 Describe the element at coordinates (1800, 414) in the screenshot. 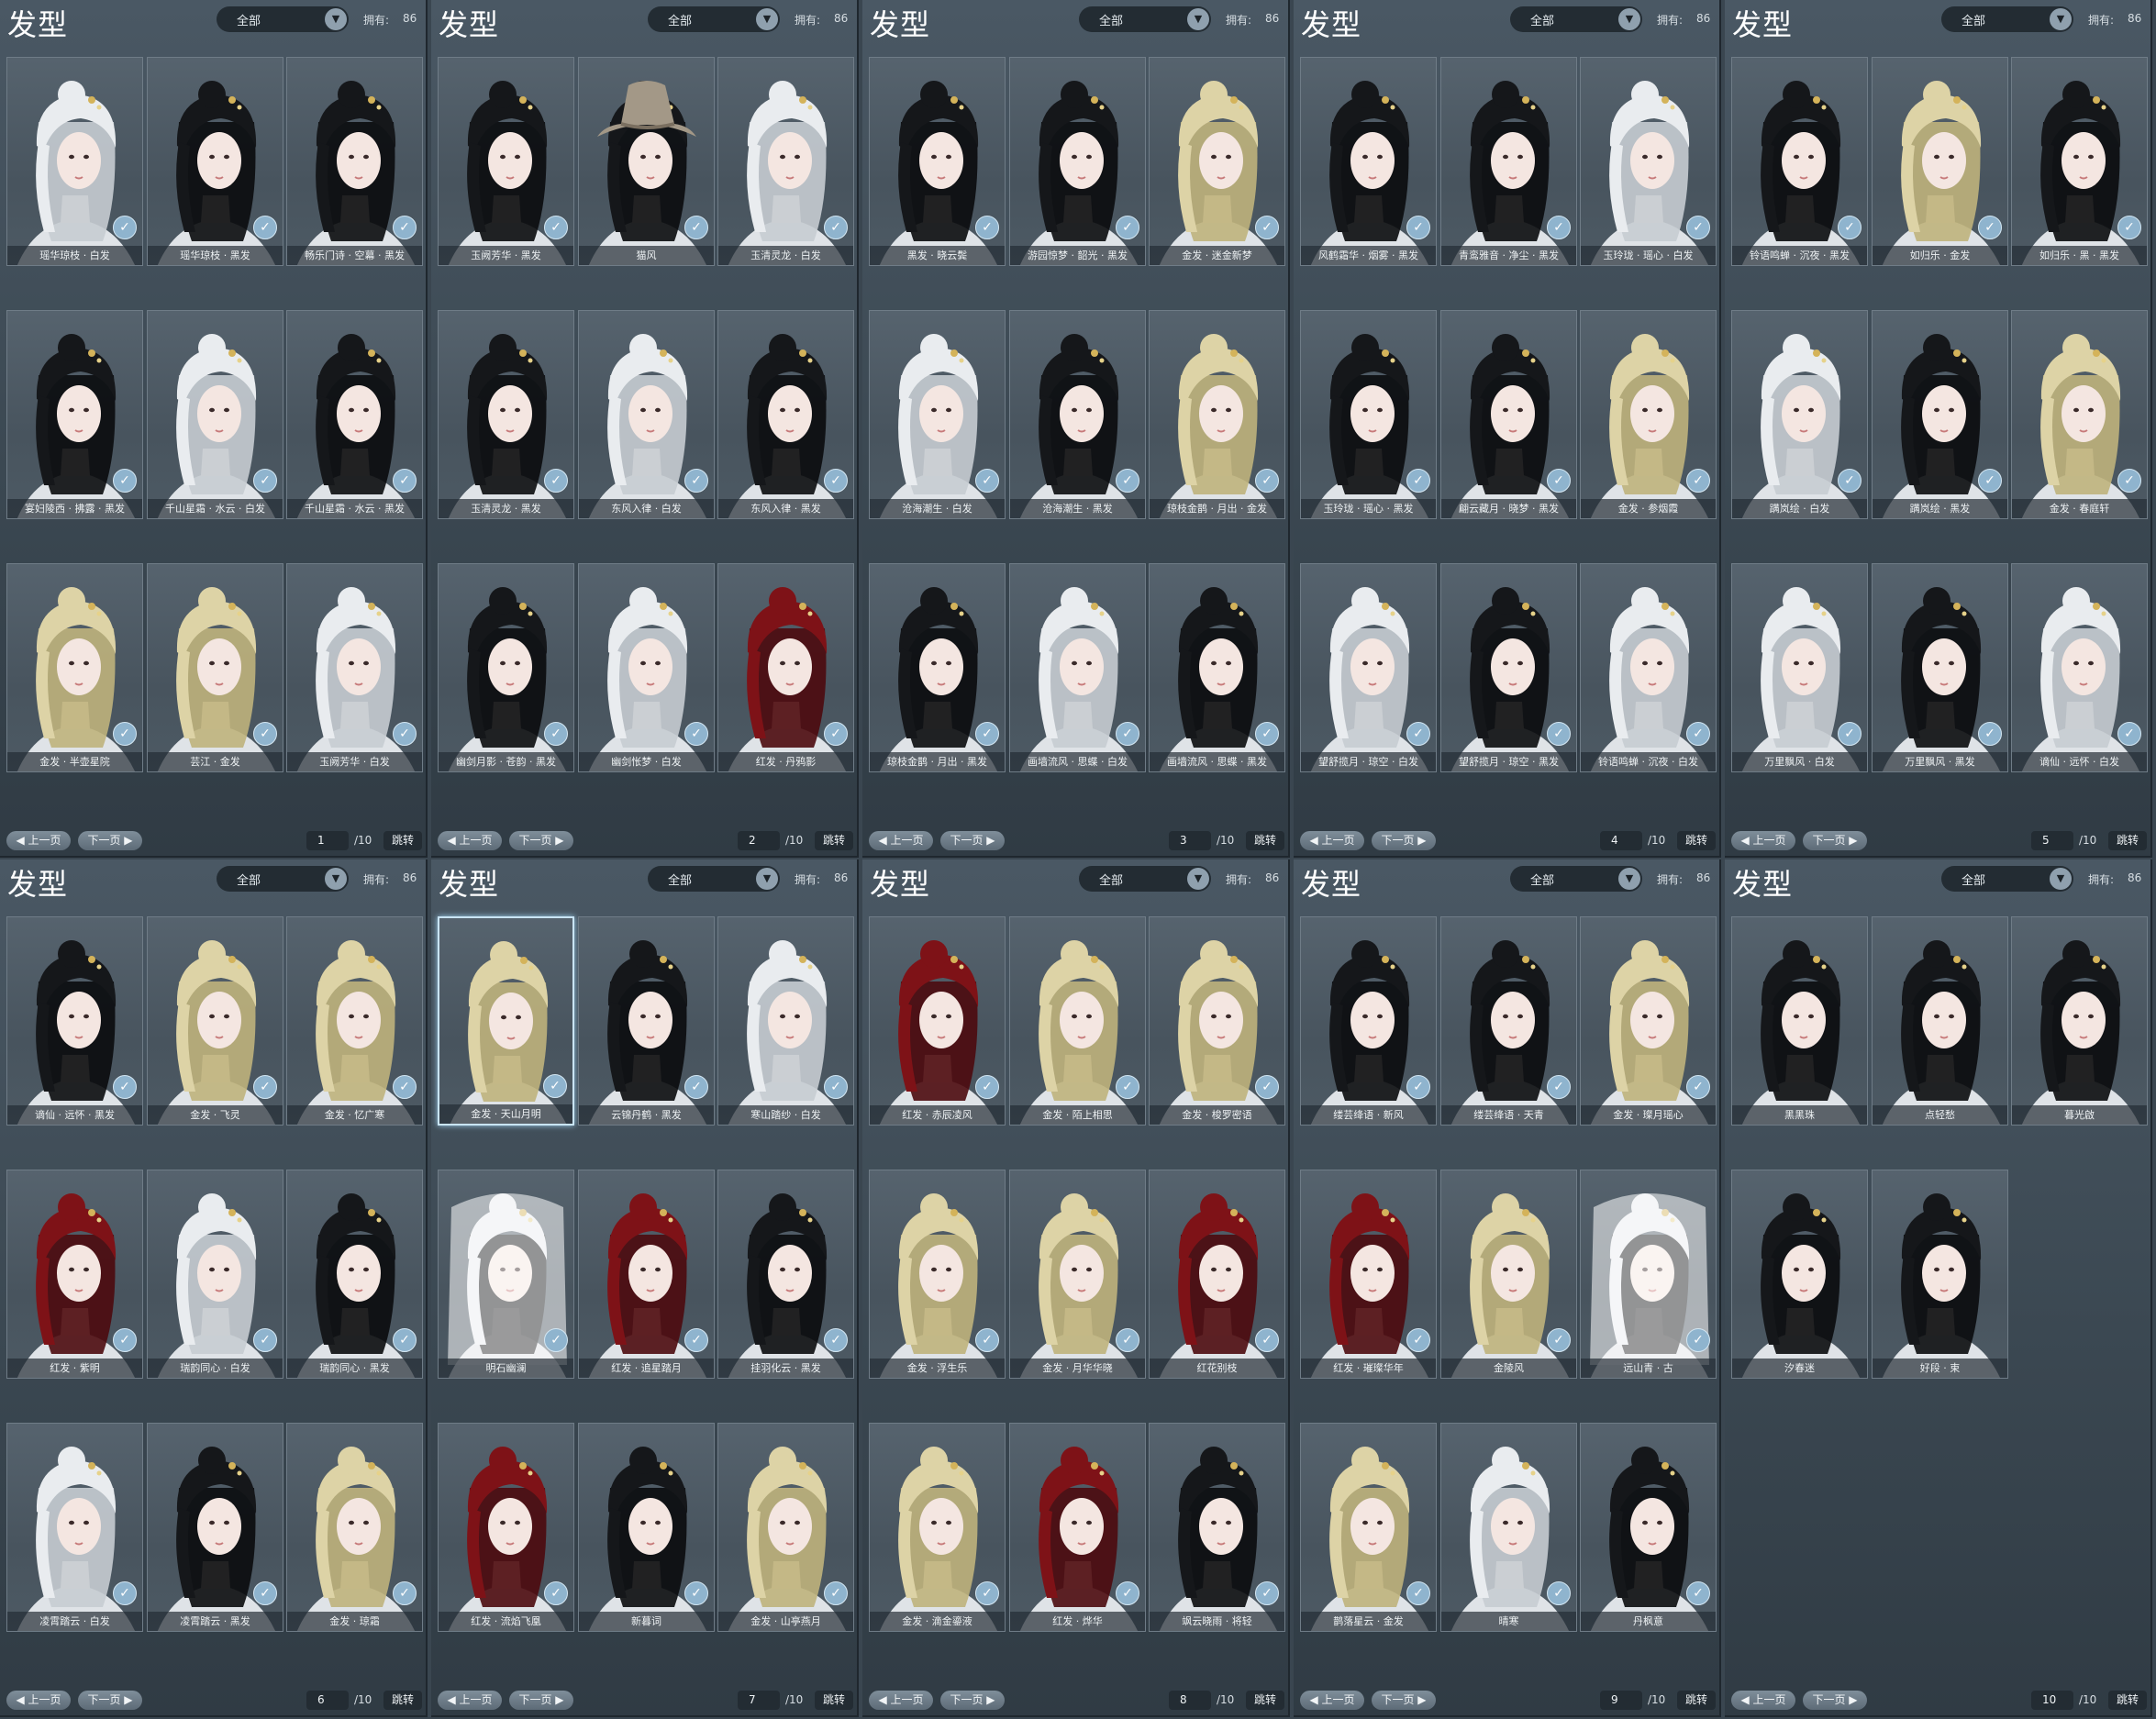

I see `hairstyle-card: ✓ 蹒岚绘 · 白发` at that location.